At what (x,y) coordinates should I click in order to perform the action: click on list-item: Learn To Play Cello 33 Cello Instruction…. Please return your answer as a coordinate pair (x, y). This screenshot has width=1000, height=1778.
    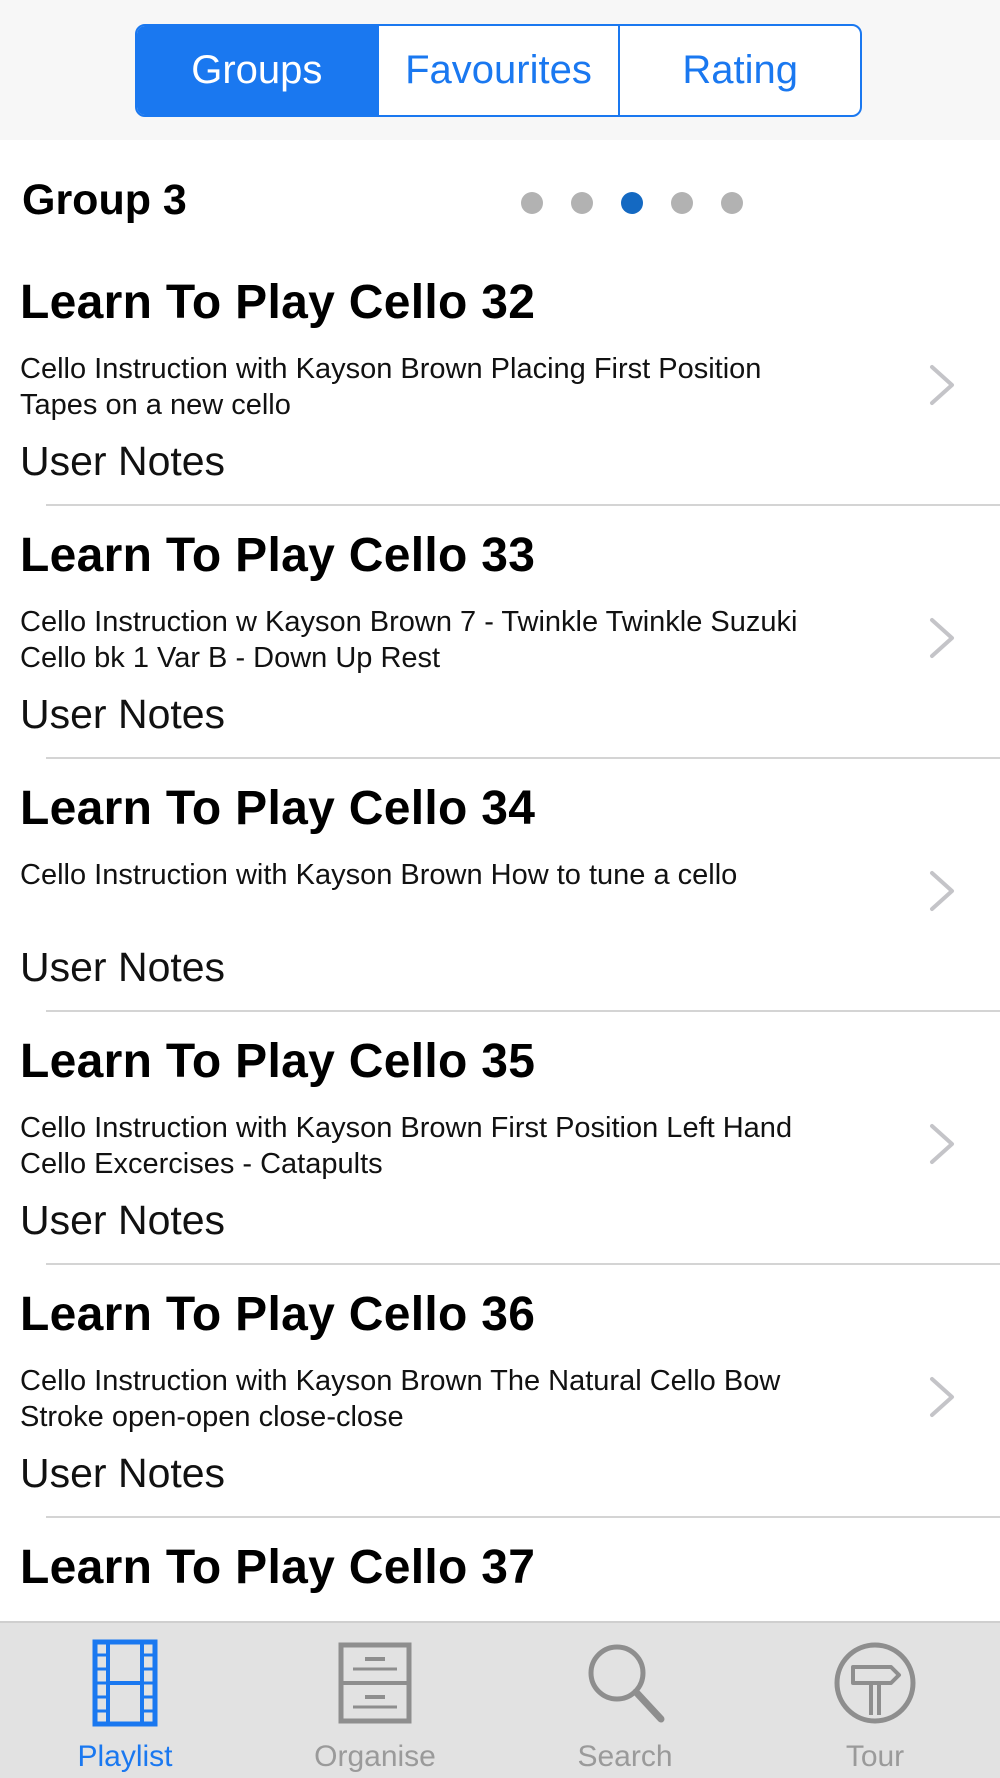
    Looking at the image, I should click on (500, 632).